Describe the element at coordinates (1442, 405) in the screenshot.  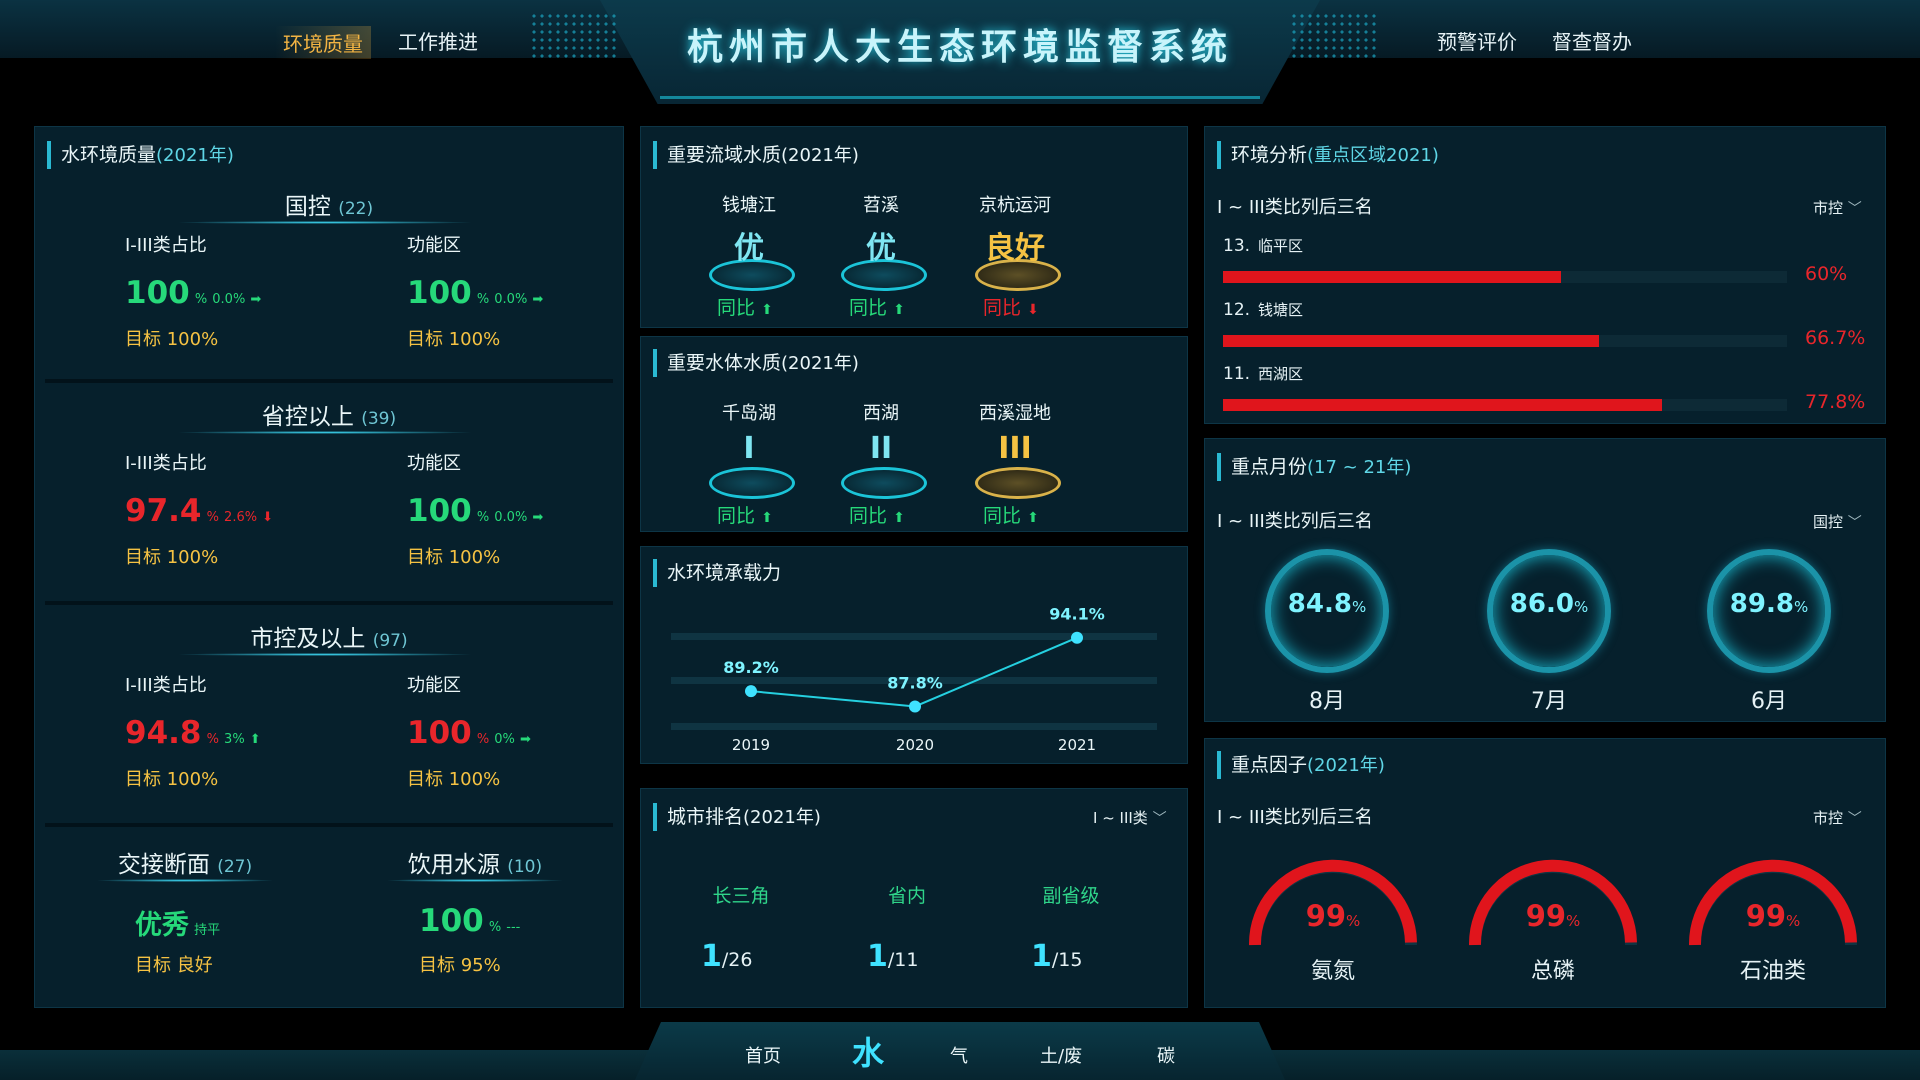
I see `bar-fill` at that location.